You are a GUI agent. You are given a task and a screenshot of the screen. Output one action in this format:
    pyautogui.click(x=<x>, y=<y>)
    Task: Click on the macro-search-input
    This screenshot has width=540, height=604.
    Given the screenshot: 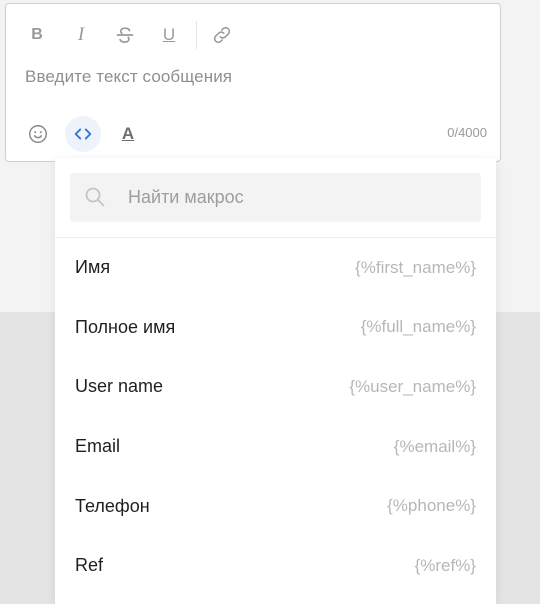 What is the action you would take?
    pyautogui.click(x=298, y=197)
    